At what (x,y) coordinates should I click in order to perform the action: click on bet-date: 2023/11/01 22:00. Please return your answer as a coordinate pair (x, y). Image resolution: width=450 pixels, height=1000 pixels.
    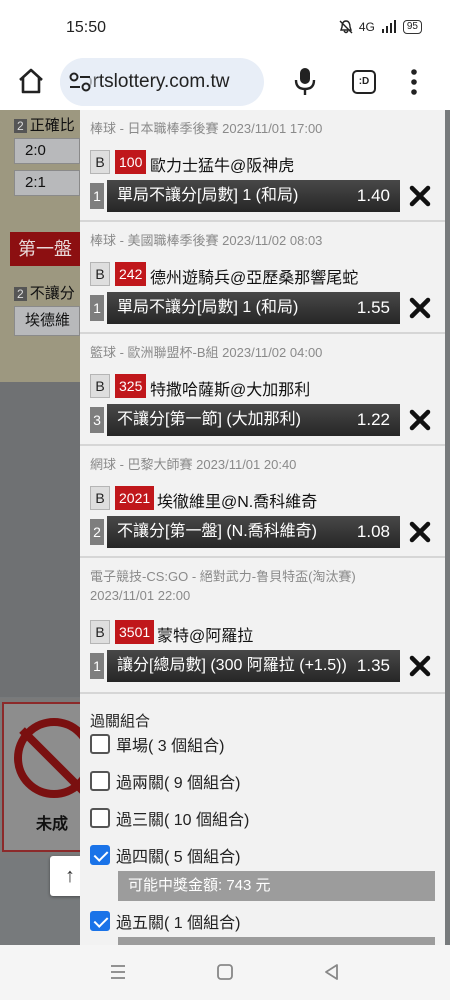
    Looking at the image, I should click on (140, 595).